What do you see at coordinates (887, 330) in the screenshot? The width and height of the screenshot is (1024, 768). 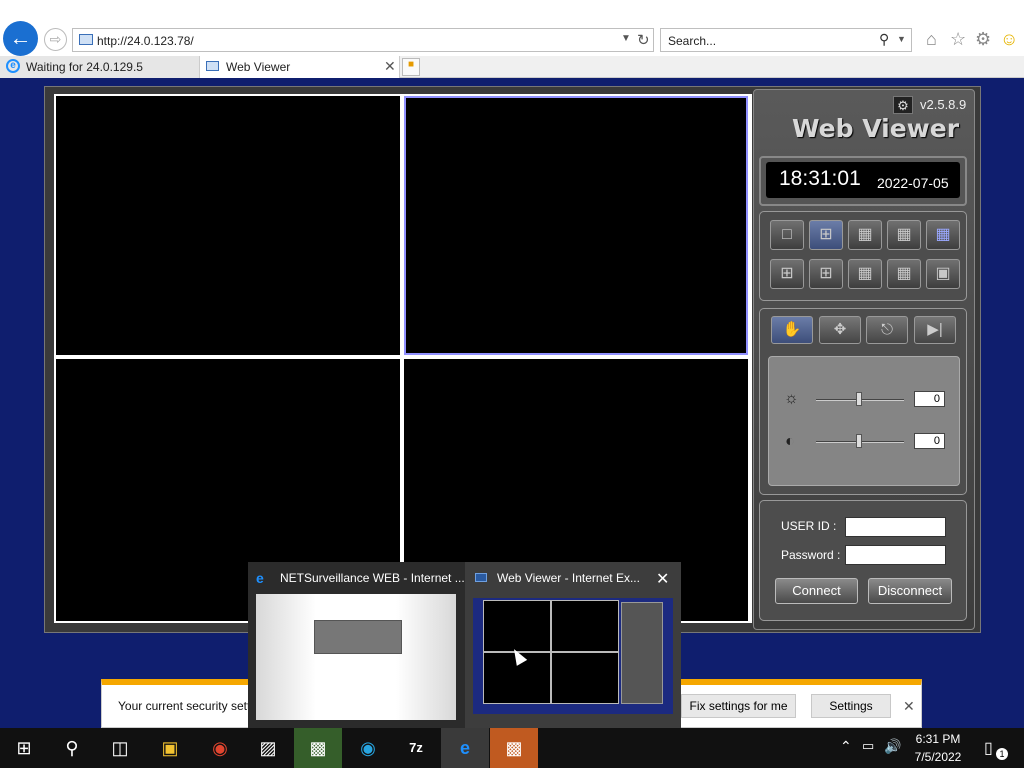 I see `alarm-bell-icon: ⎋` at bounding box center [887, 330].